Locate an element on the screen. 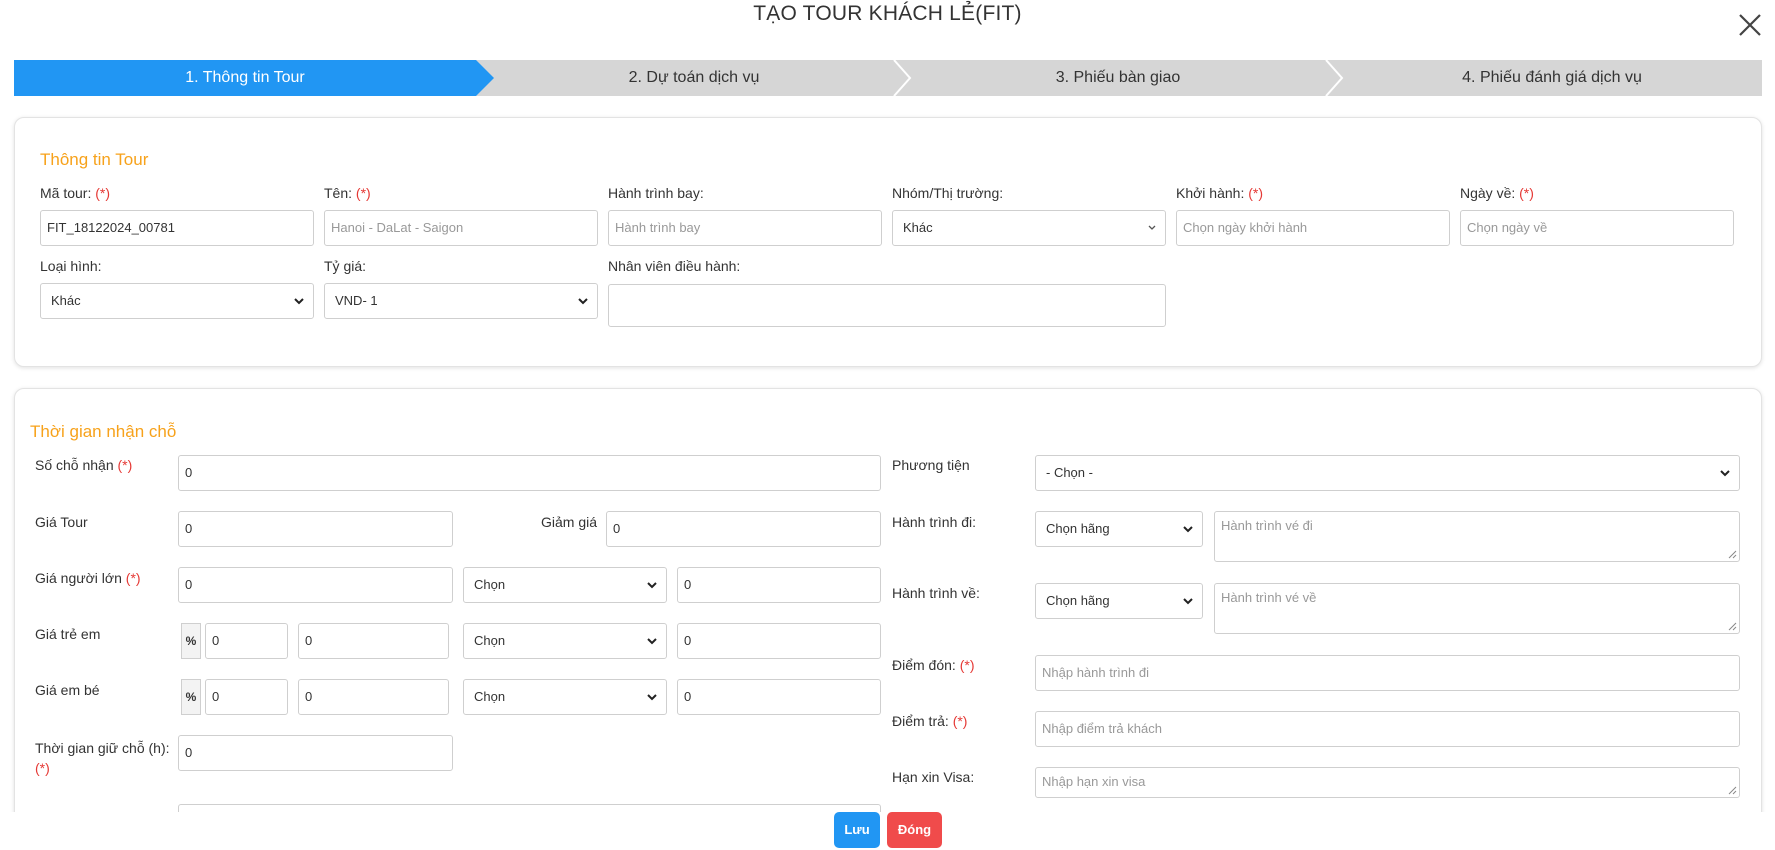 The image size is (1775, 850). ten-input: Hanoi - DaLat - Saigon is located at coordinates (461, 228).